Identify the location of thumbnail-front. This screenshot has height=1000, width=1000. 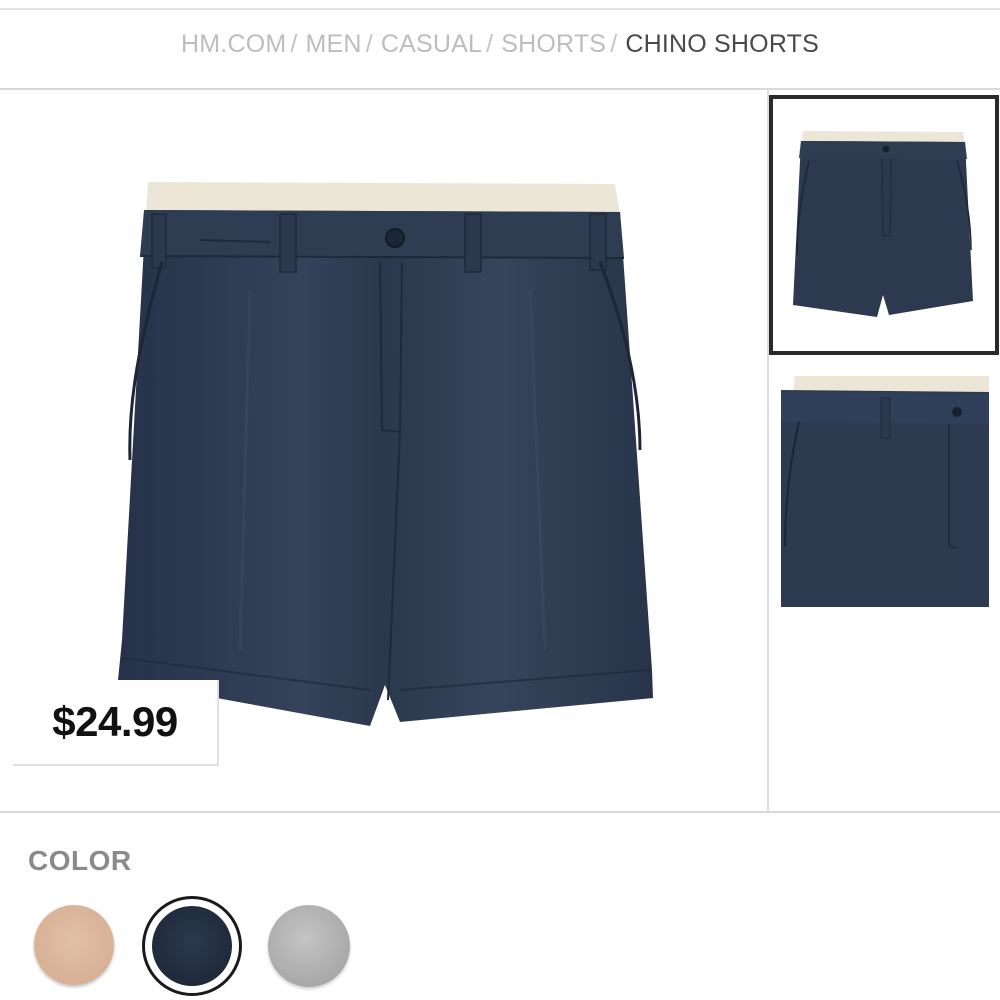
(884, 225).